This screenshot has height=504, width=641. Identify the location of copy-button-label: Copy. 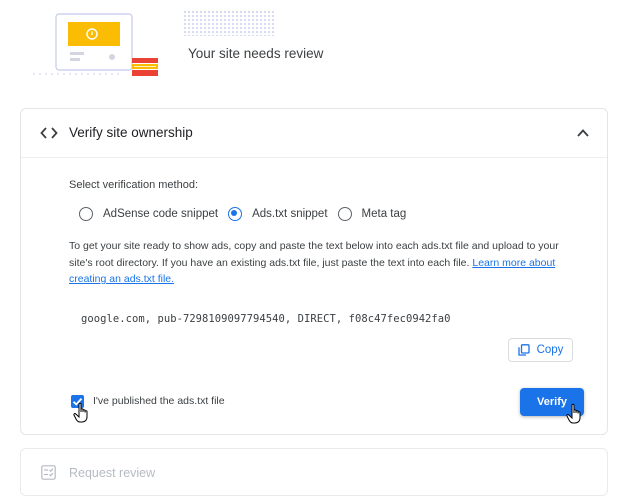
(550, 350).